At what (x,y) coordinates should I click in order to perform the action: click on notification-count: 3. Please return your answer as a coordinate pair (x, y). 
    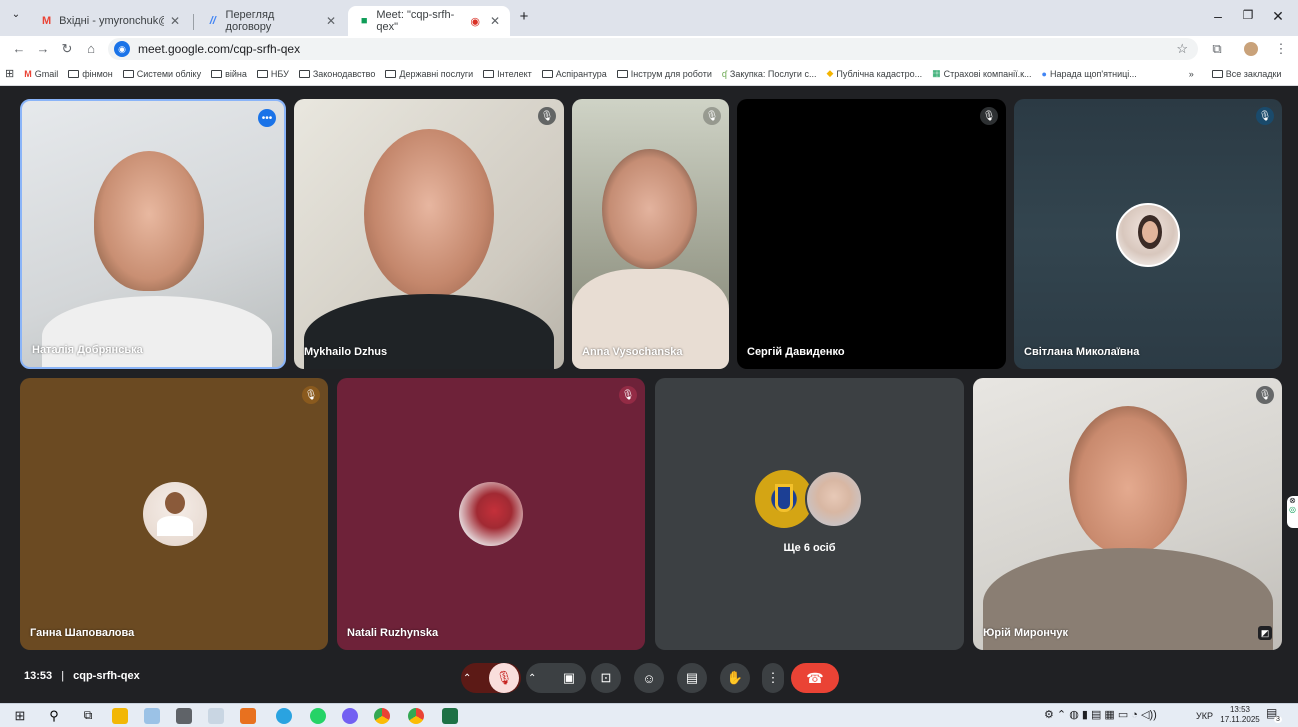
    Looking at the image, I should click on (1278, 719).